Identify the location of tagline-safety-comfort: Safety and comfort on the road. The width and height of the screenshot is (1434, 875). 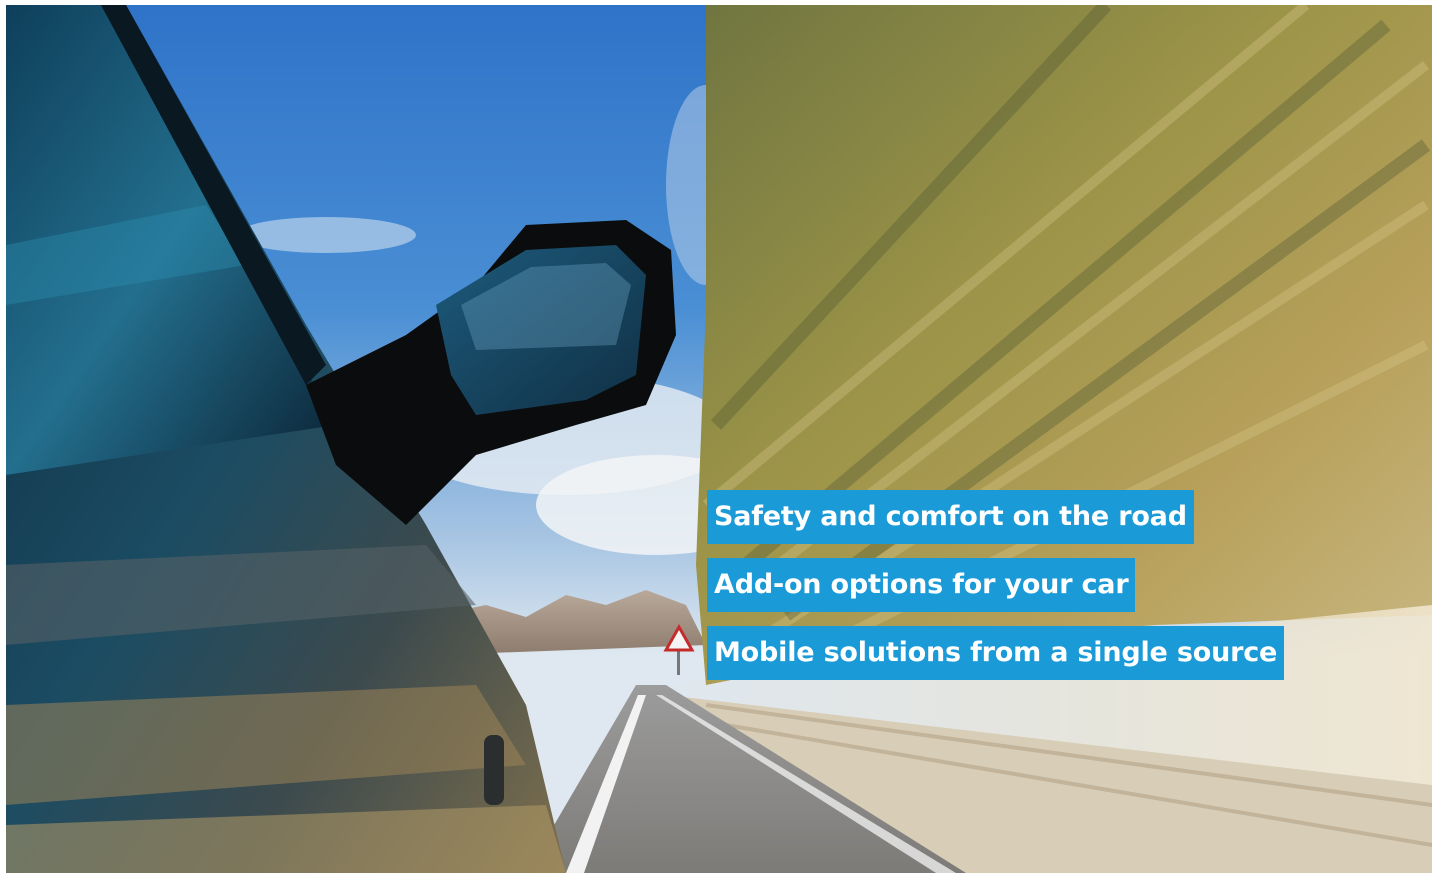
(950, 517).